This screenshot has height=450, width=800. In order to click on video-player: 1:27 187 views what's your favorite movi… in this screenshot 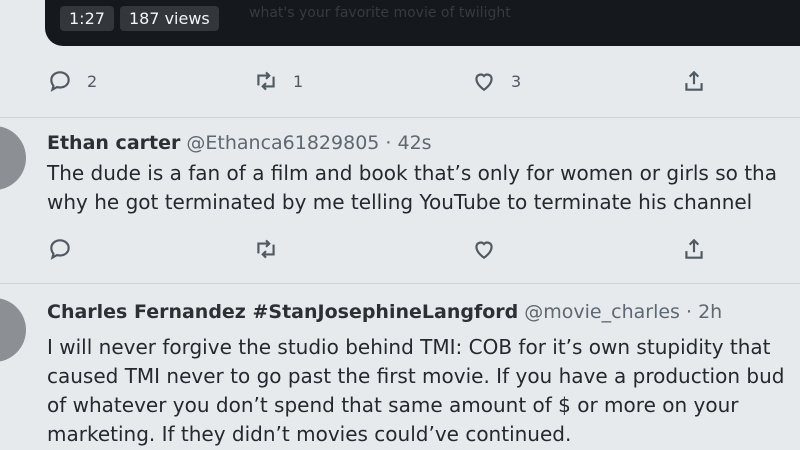, I will do `click(422, 23)`.